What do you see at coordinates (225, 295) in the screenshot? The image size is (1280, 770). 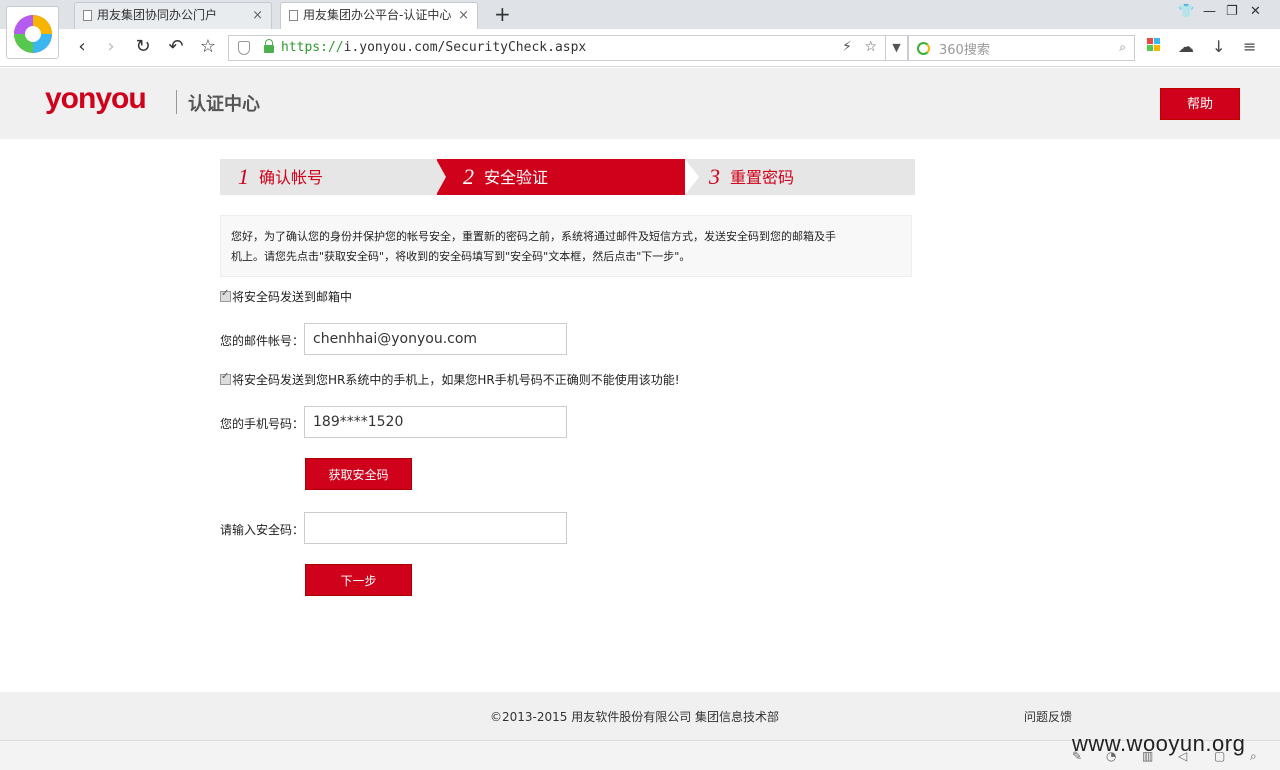 I see `email-checkbox` at bounding box center [225, 295].